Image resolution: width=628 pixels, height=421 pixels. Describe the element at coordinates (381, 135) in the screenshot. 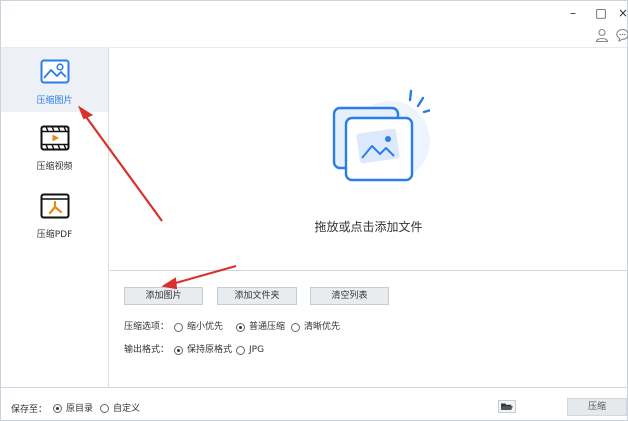

I see `add-image-illustration` at that location.